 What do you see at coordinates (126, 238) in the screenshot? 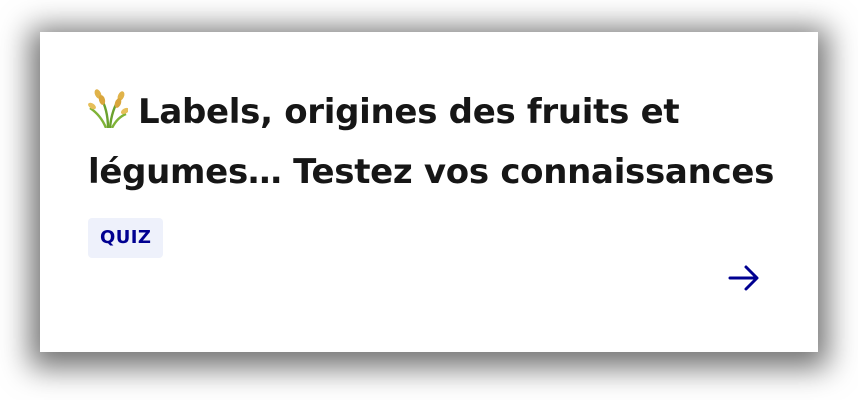
I see `quiz-badge: QUIZ` at bounding box center [126, 238].